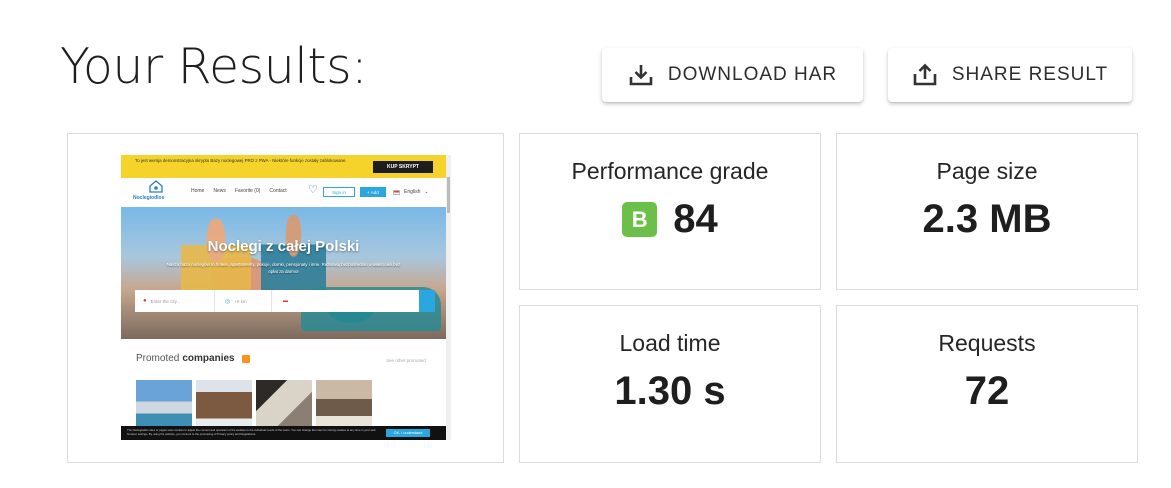  Describe the element at coordinates (427, 301) in the screenshot. I see `site-search-button` at that location.